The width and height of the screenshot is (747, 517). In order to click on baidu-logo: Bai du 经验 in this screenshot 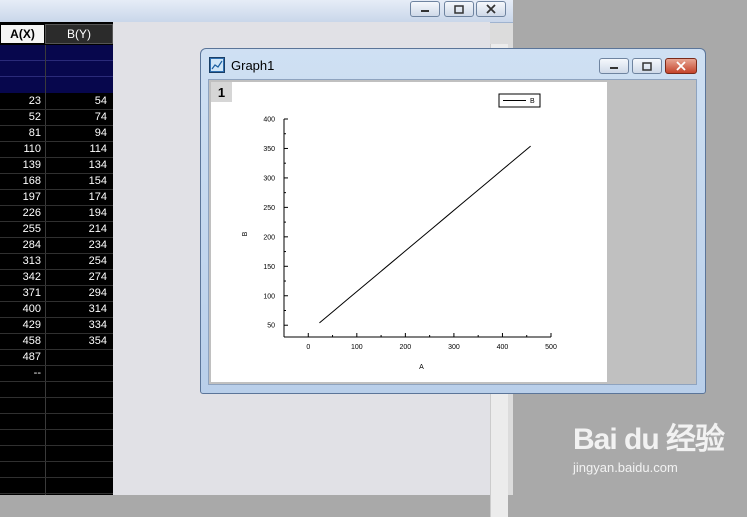, I will do `click(649, 439)`.